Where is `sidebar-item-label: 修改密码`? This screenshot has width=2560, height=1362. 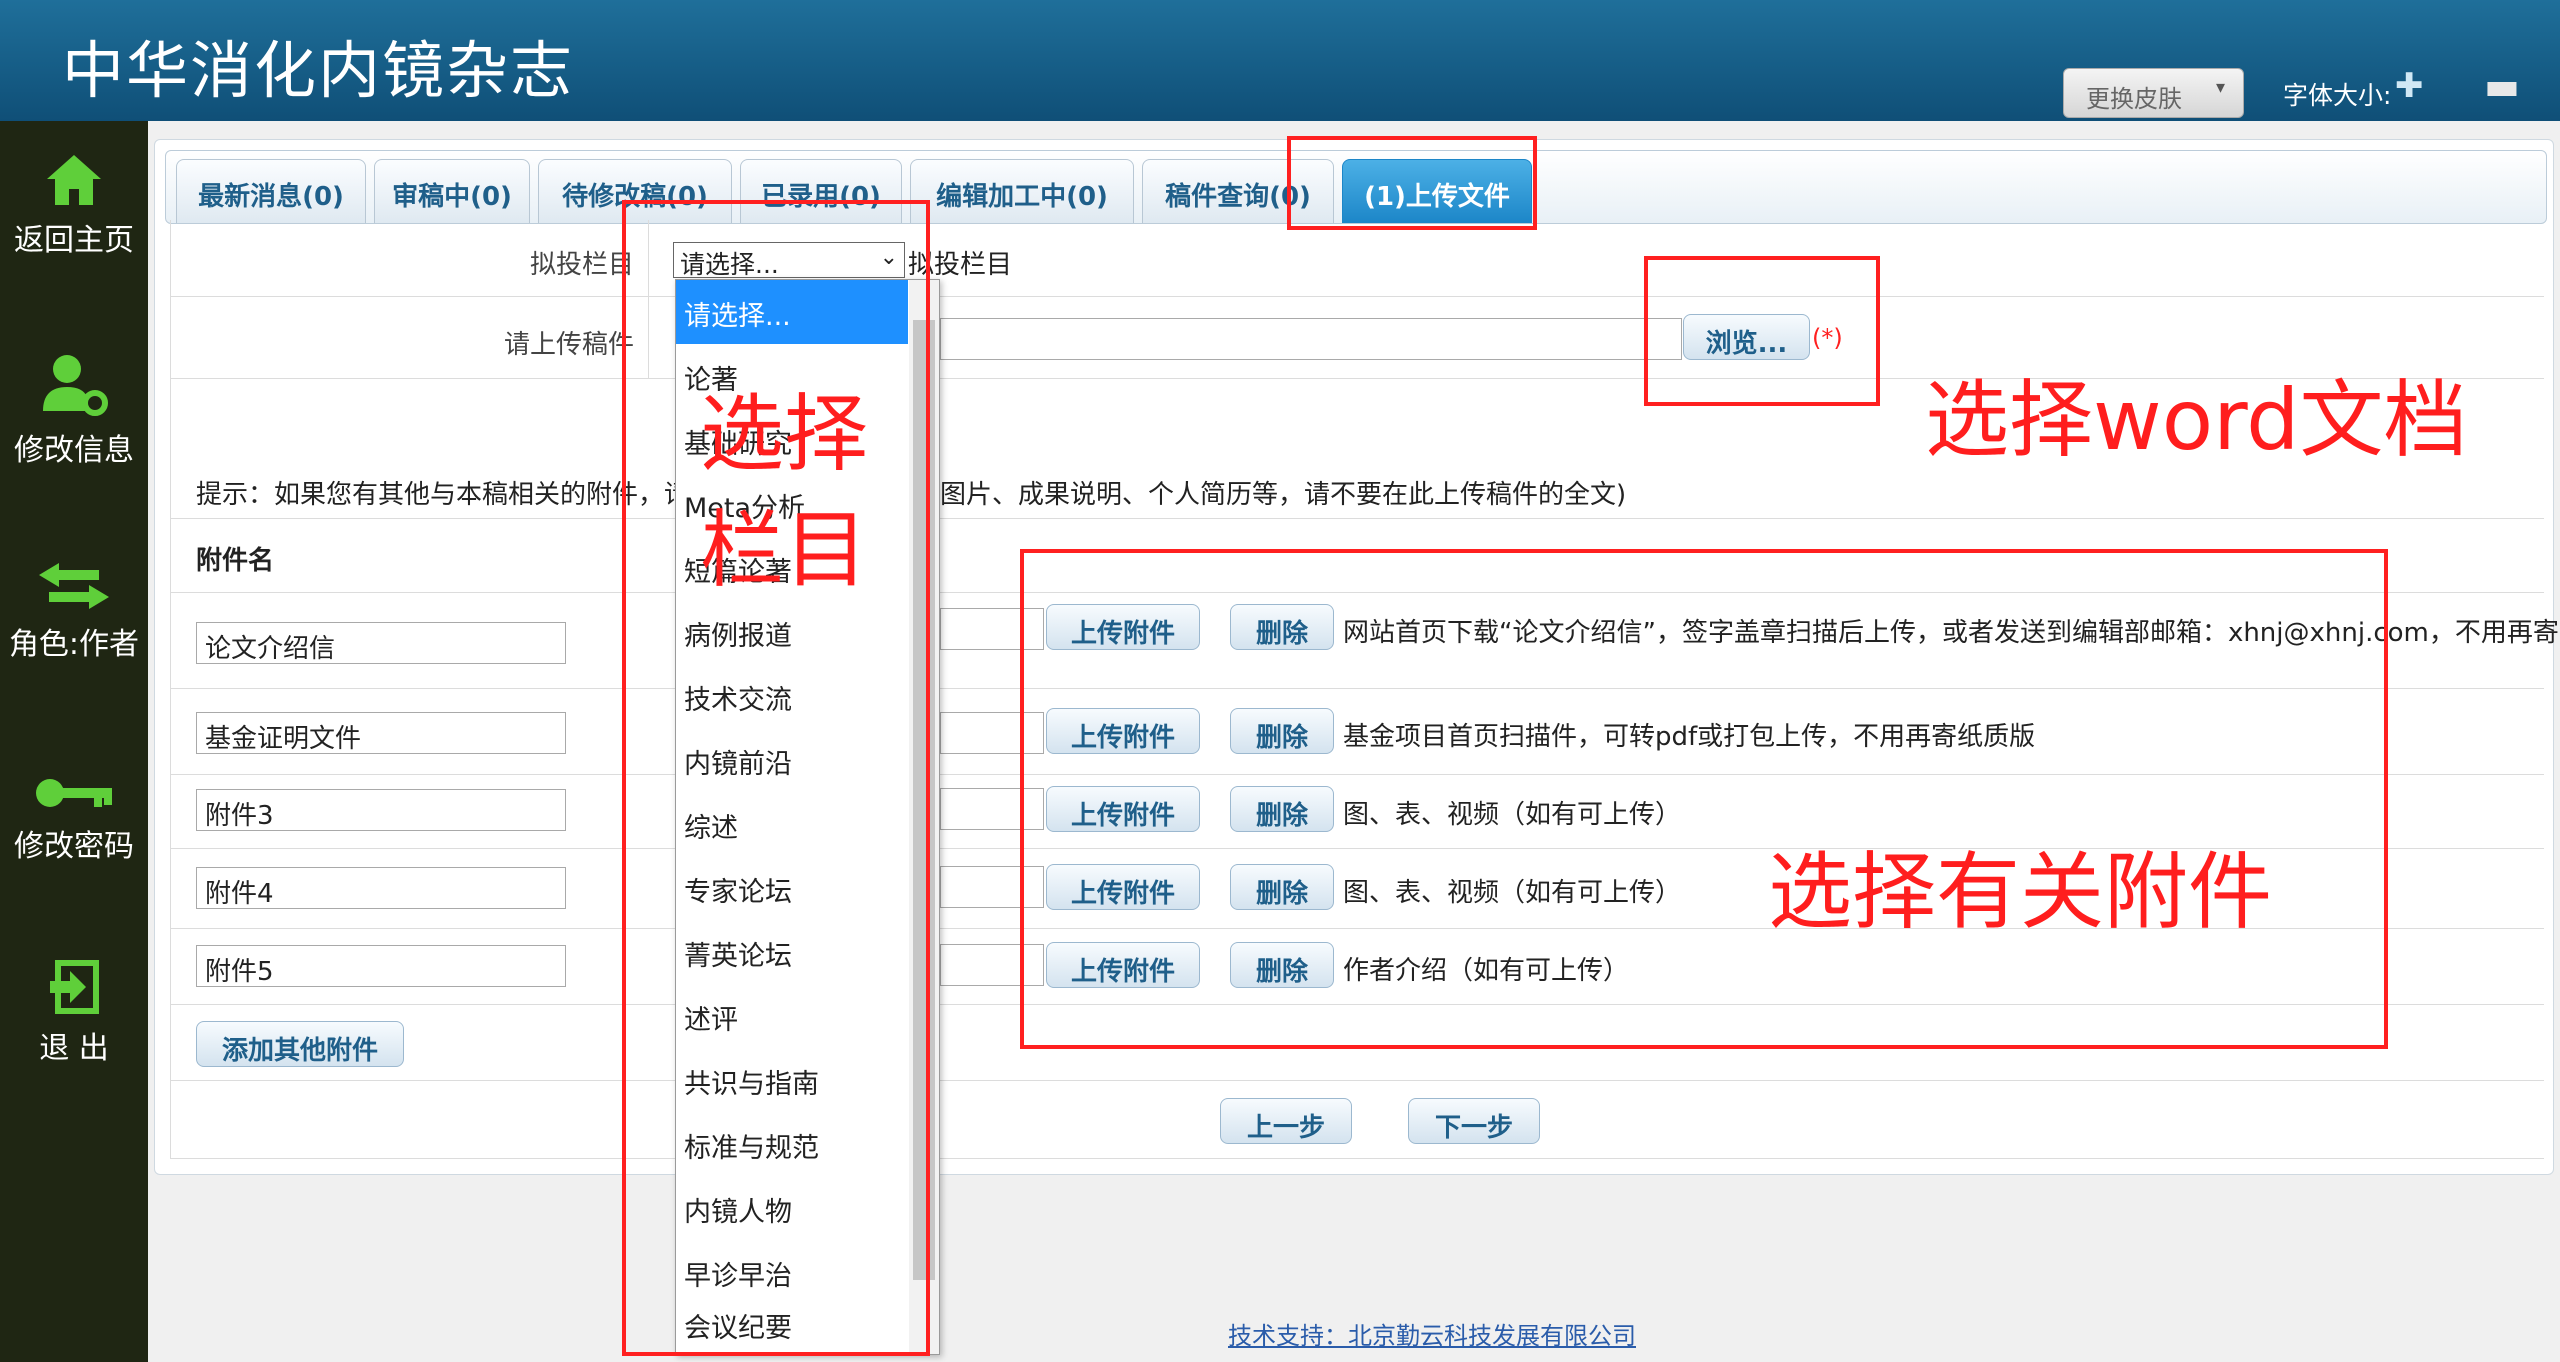 sidebar-item-label: 修改密码 is located at coordinates (74, 846).